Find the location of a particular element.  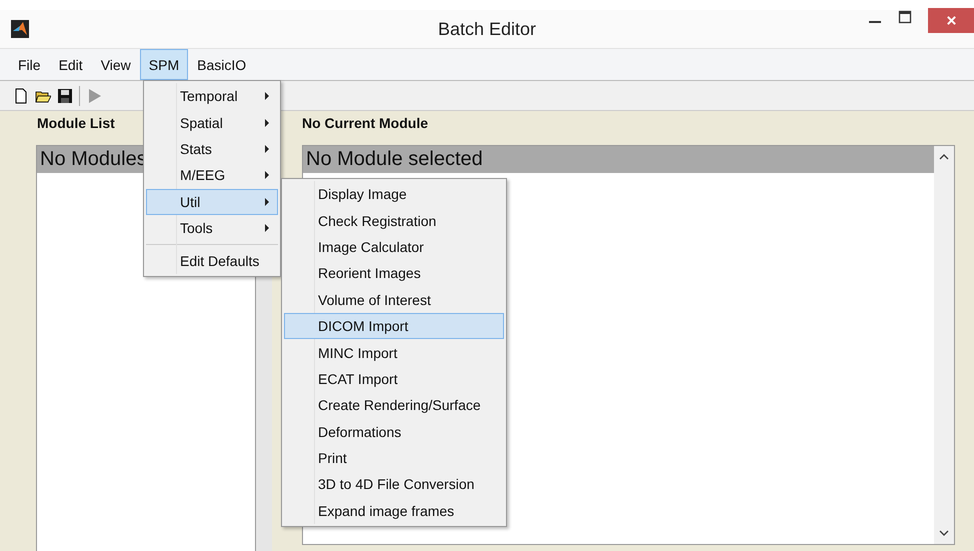

scroll-down-icon is located at coordinates (944, 533).